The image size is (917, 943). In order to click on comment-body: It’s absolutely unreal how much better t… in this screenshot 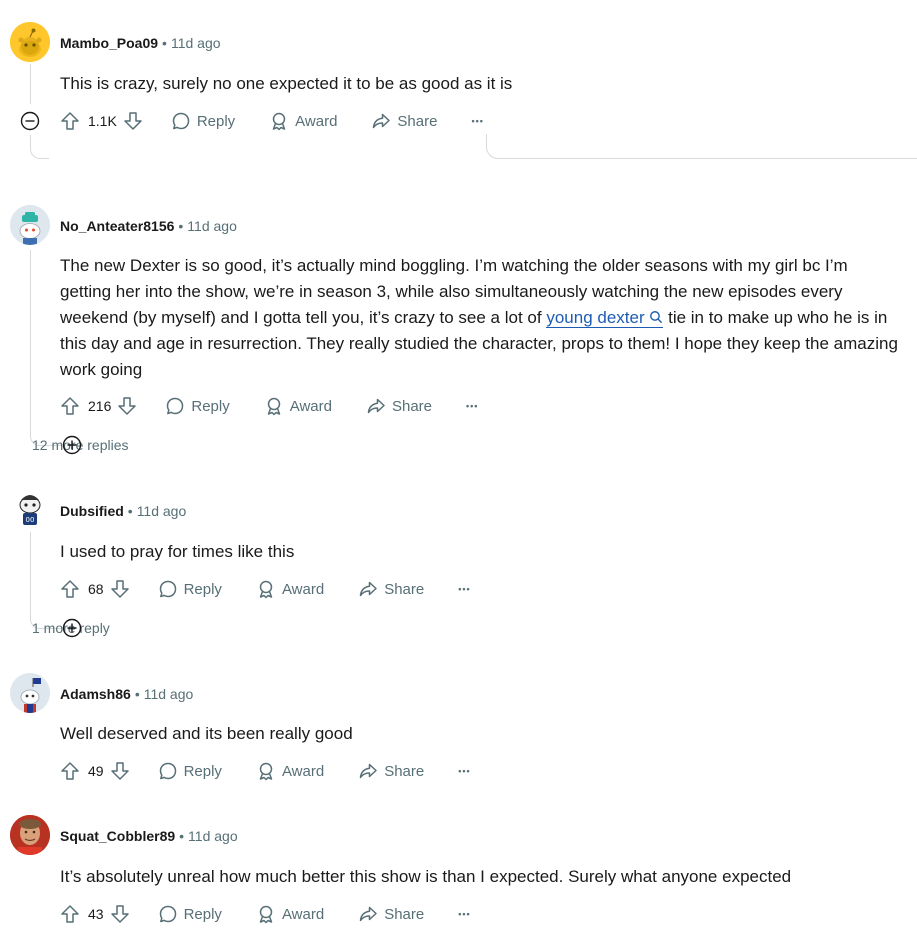, I will do `click(479, 877)`.